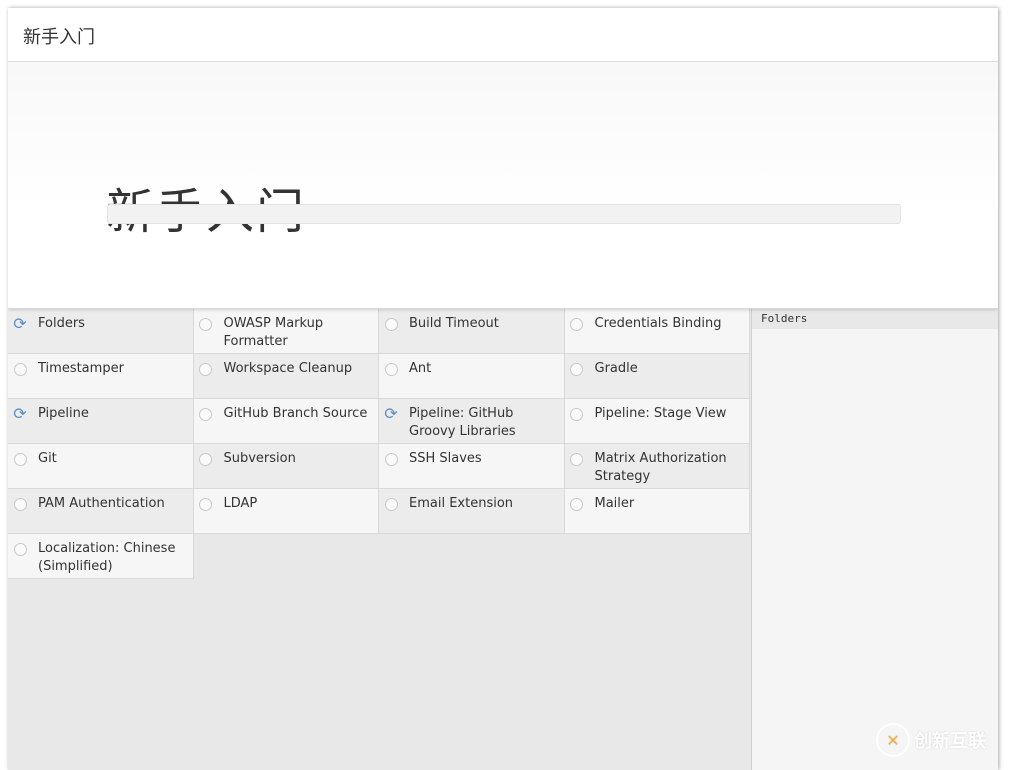 The height and width of the screenshot is (770, 1011). Describe the element at coordinates (660, 413) in the screenshot. I see `plugin-name: Pipeline: Stage View` at that location.